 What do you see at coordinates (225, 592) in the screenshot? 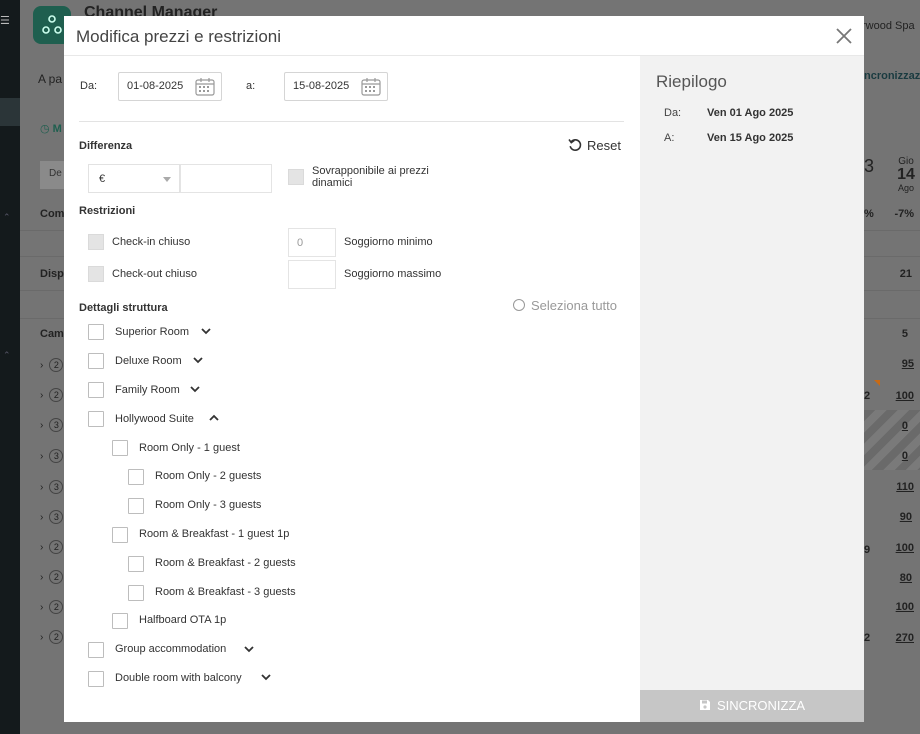
I see `occupancy-label: Room & Breakfast - 3 guests` at bounding box center [225, 592].